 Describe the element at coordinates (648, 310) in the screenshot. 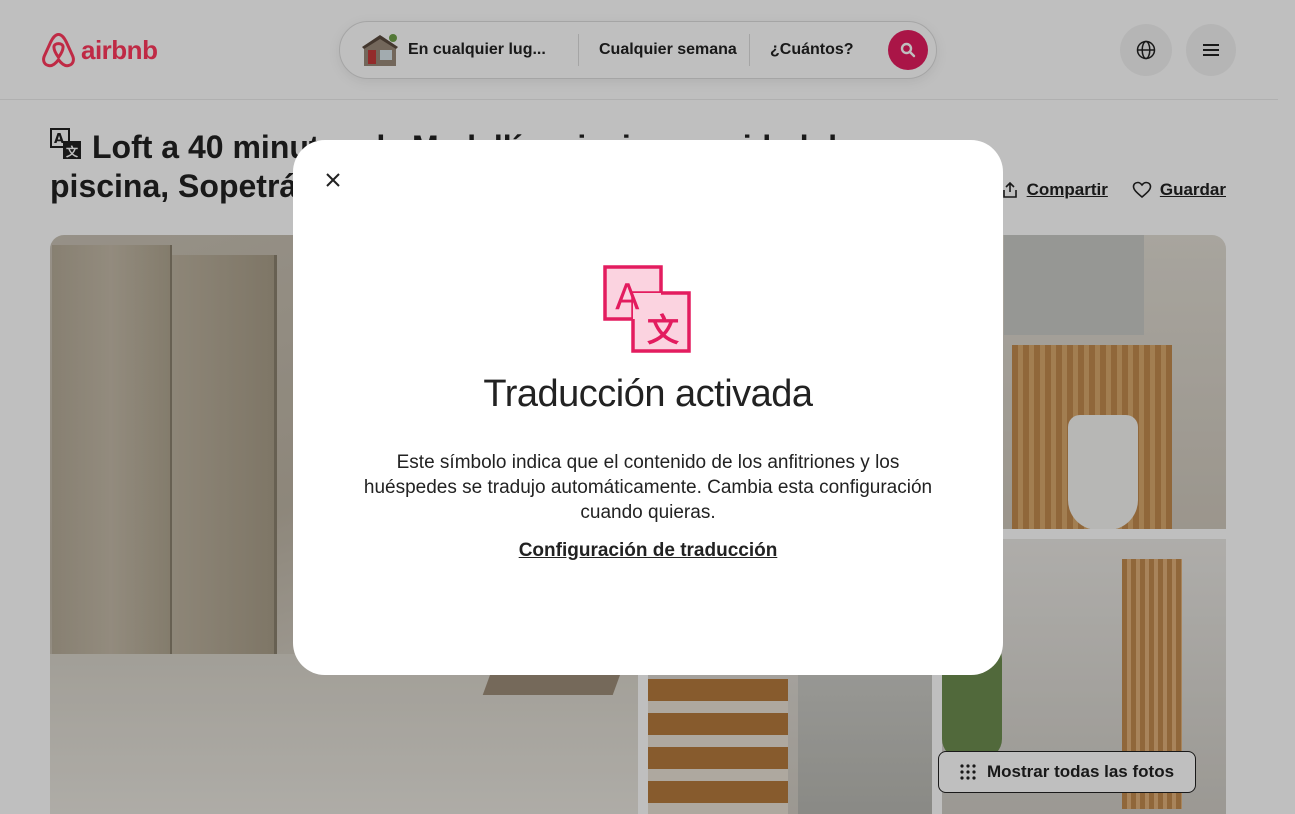

I see `translate-icon: A 文` at that location.